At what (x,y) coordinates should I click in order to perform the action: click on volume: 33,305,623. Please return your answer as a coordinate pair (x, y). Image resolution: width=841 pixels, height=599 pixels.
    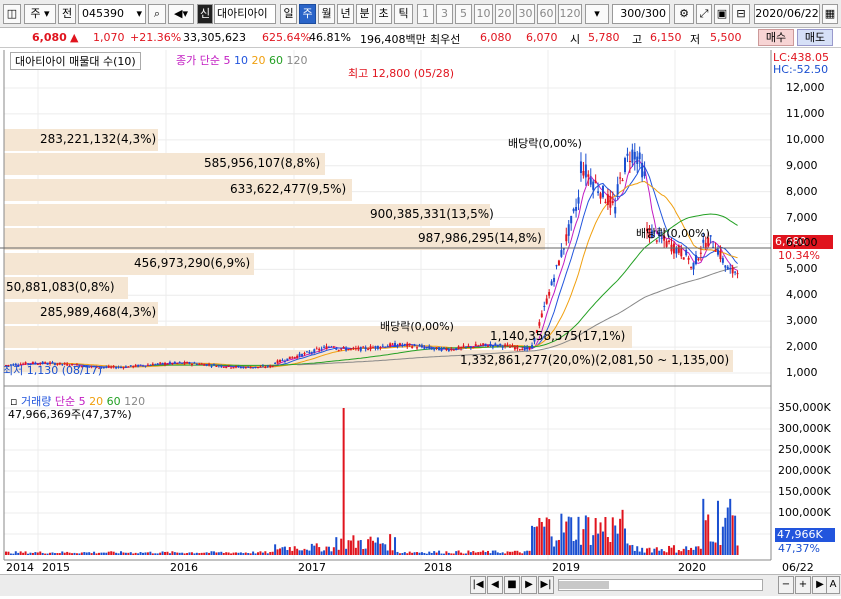
    Looking at the image, I should click on (214, 37).